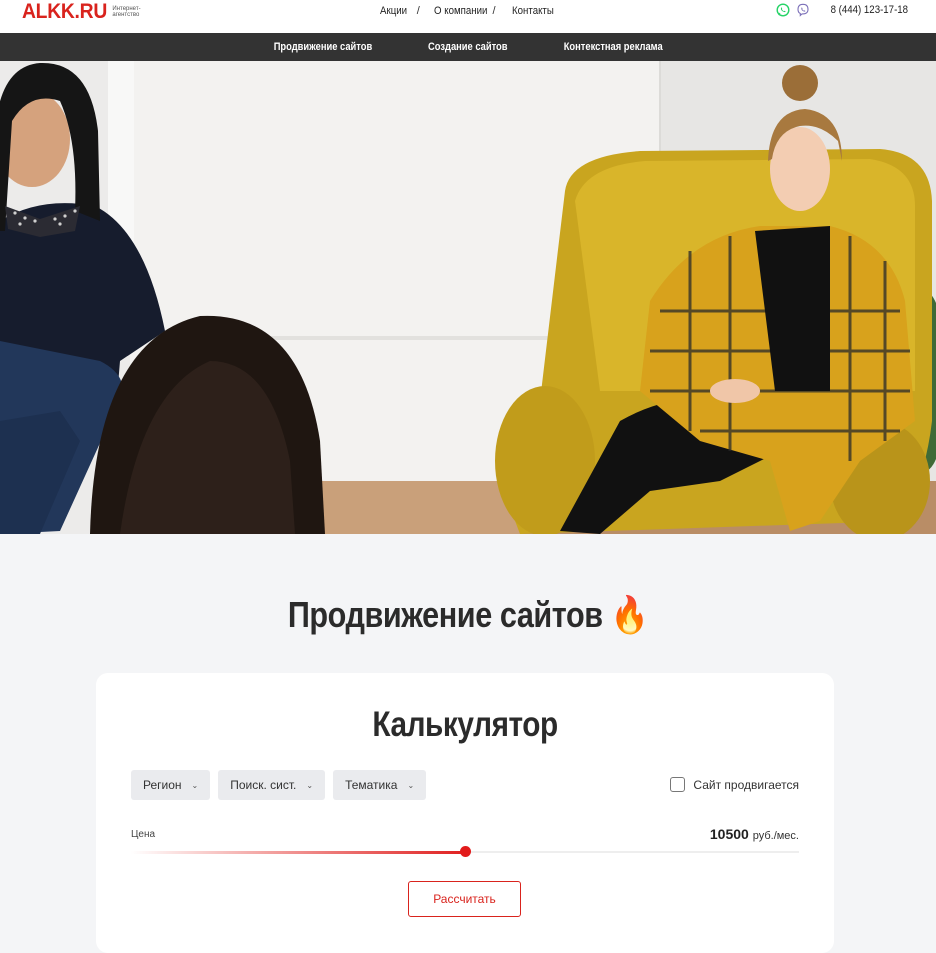 This screenshot has width=936, height=953. I want to click on calculate-button: Рассчитать, so click(464, 899).